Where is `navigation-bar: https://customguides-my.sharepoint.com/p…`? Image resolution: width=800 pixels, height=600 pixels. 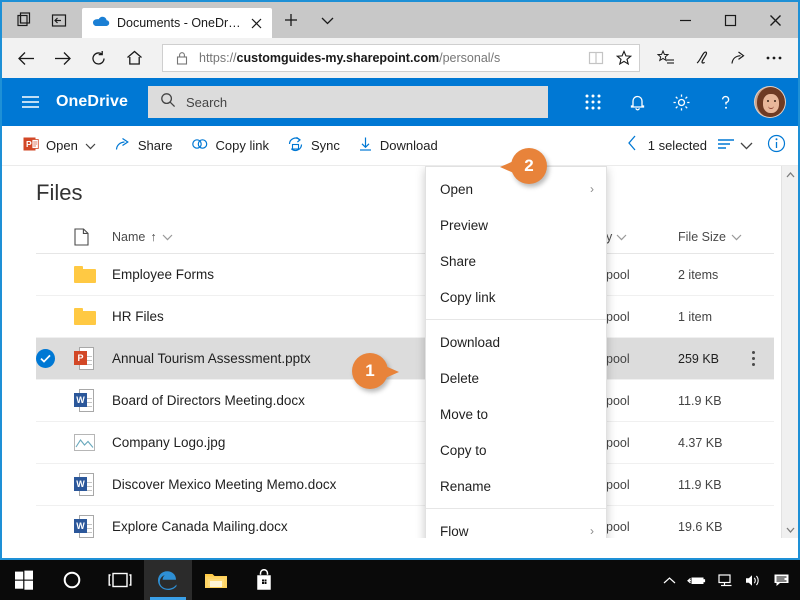
navigation-bar: https://customguides-my.sharepoint.com/p… is located at coordinates (400, 58).